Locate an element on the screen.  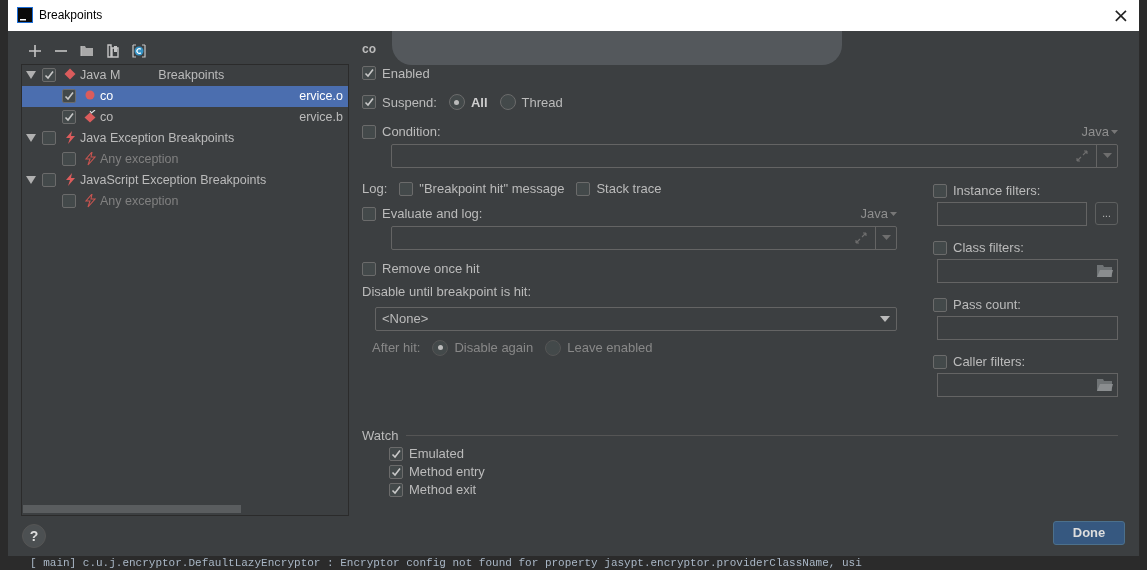
checkbox-label: Caller filters: is located at coordinates (989, 362).